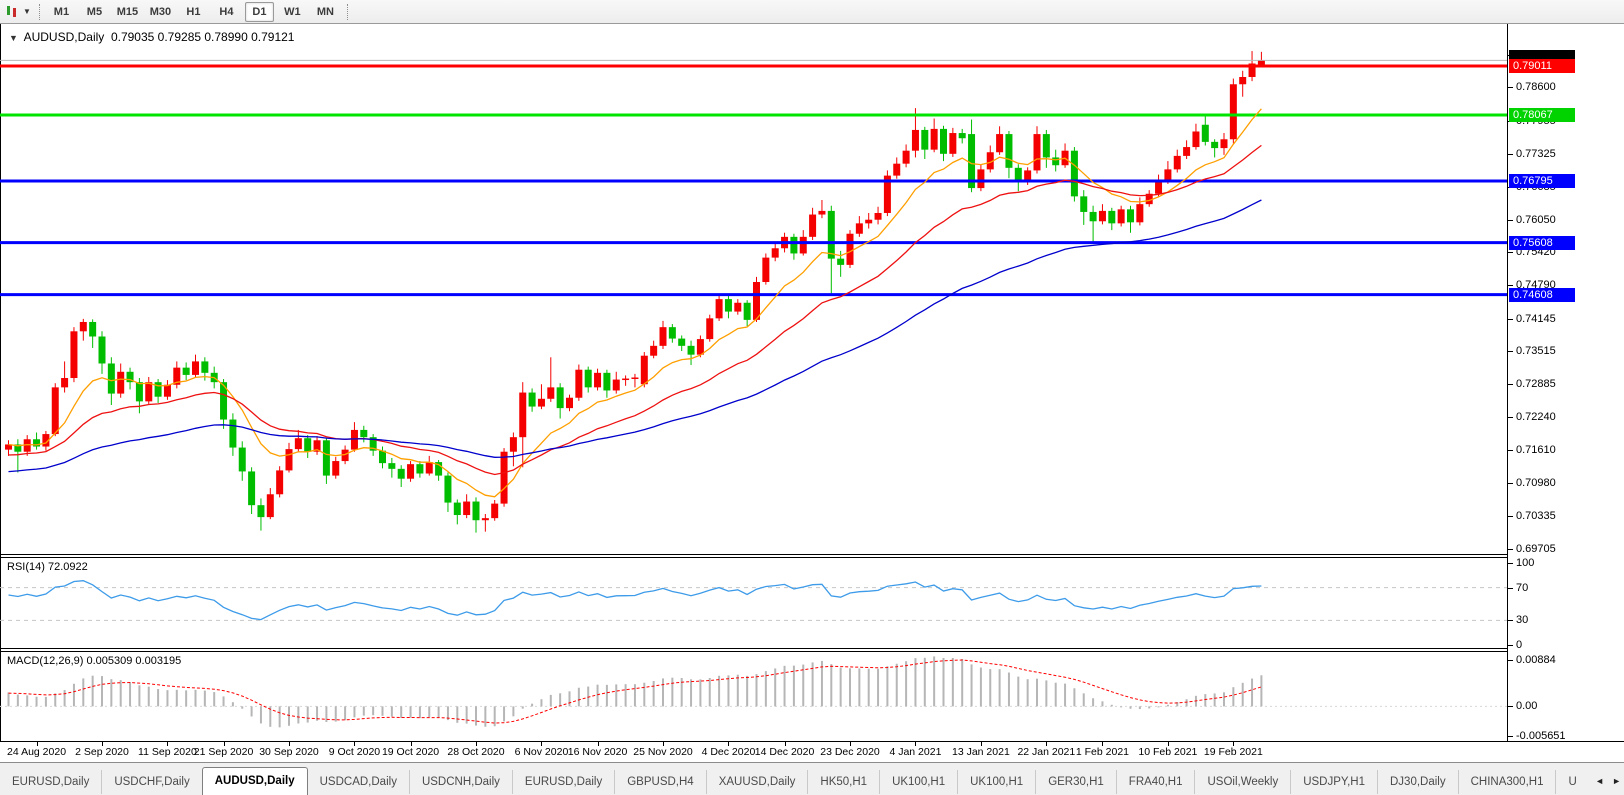 Image resolution: width=1624 pixels, height=795 pixels. Describe the element at coordinates (753, 696) in the screenshot. I see `macd-pane` at that location.